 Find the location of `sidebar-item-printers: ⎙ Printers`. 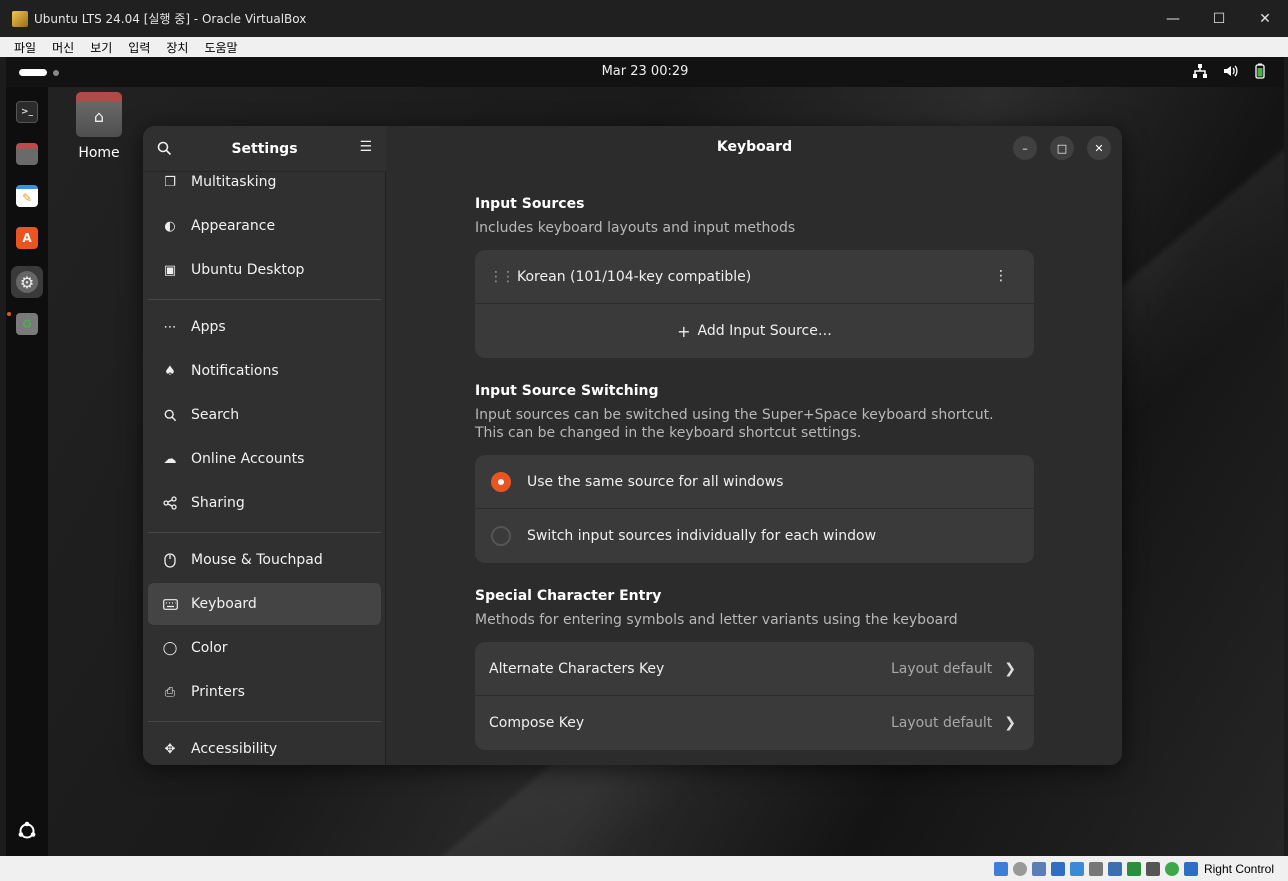

sidebar-item-printers: ⎙ Printers is located at coordinates (264, 692).